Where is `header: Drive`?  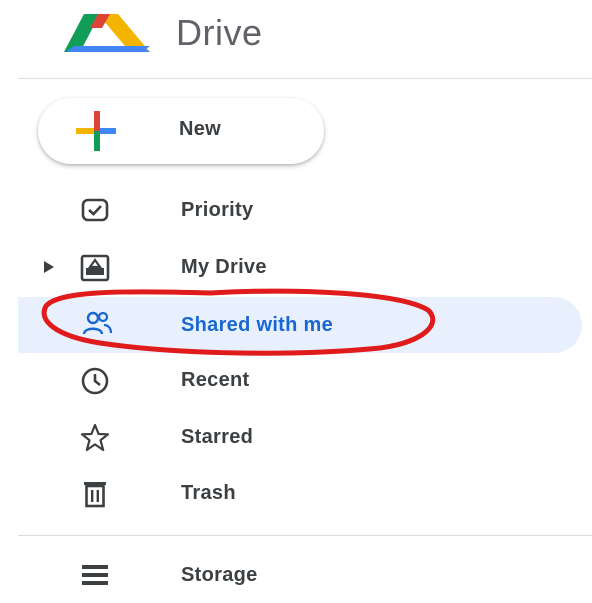
header: Drive is located at coordinates (296, 39).